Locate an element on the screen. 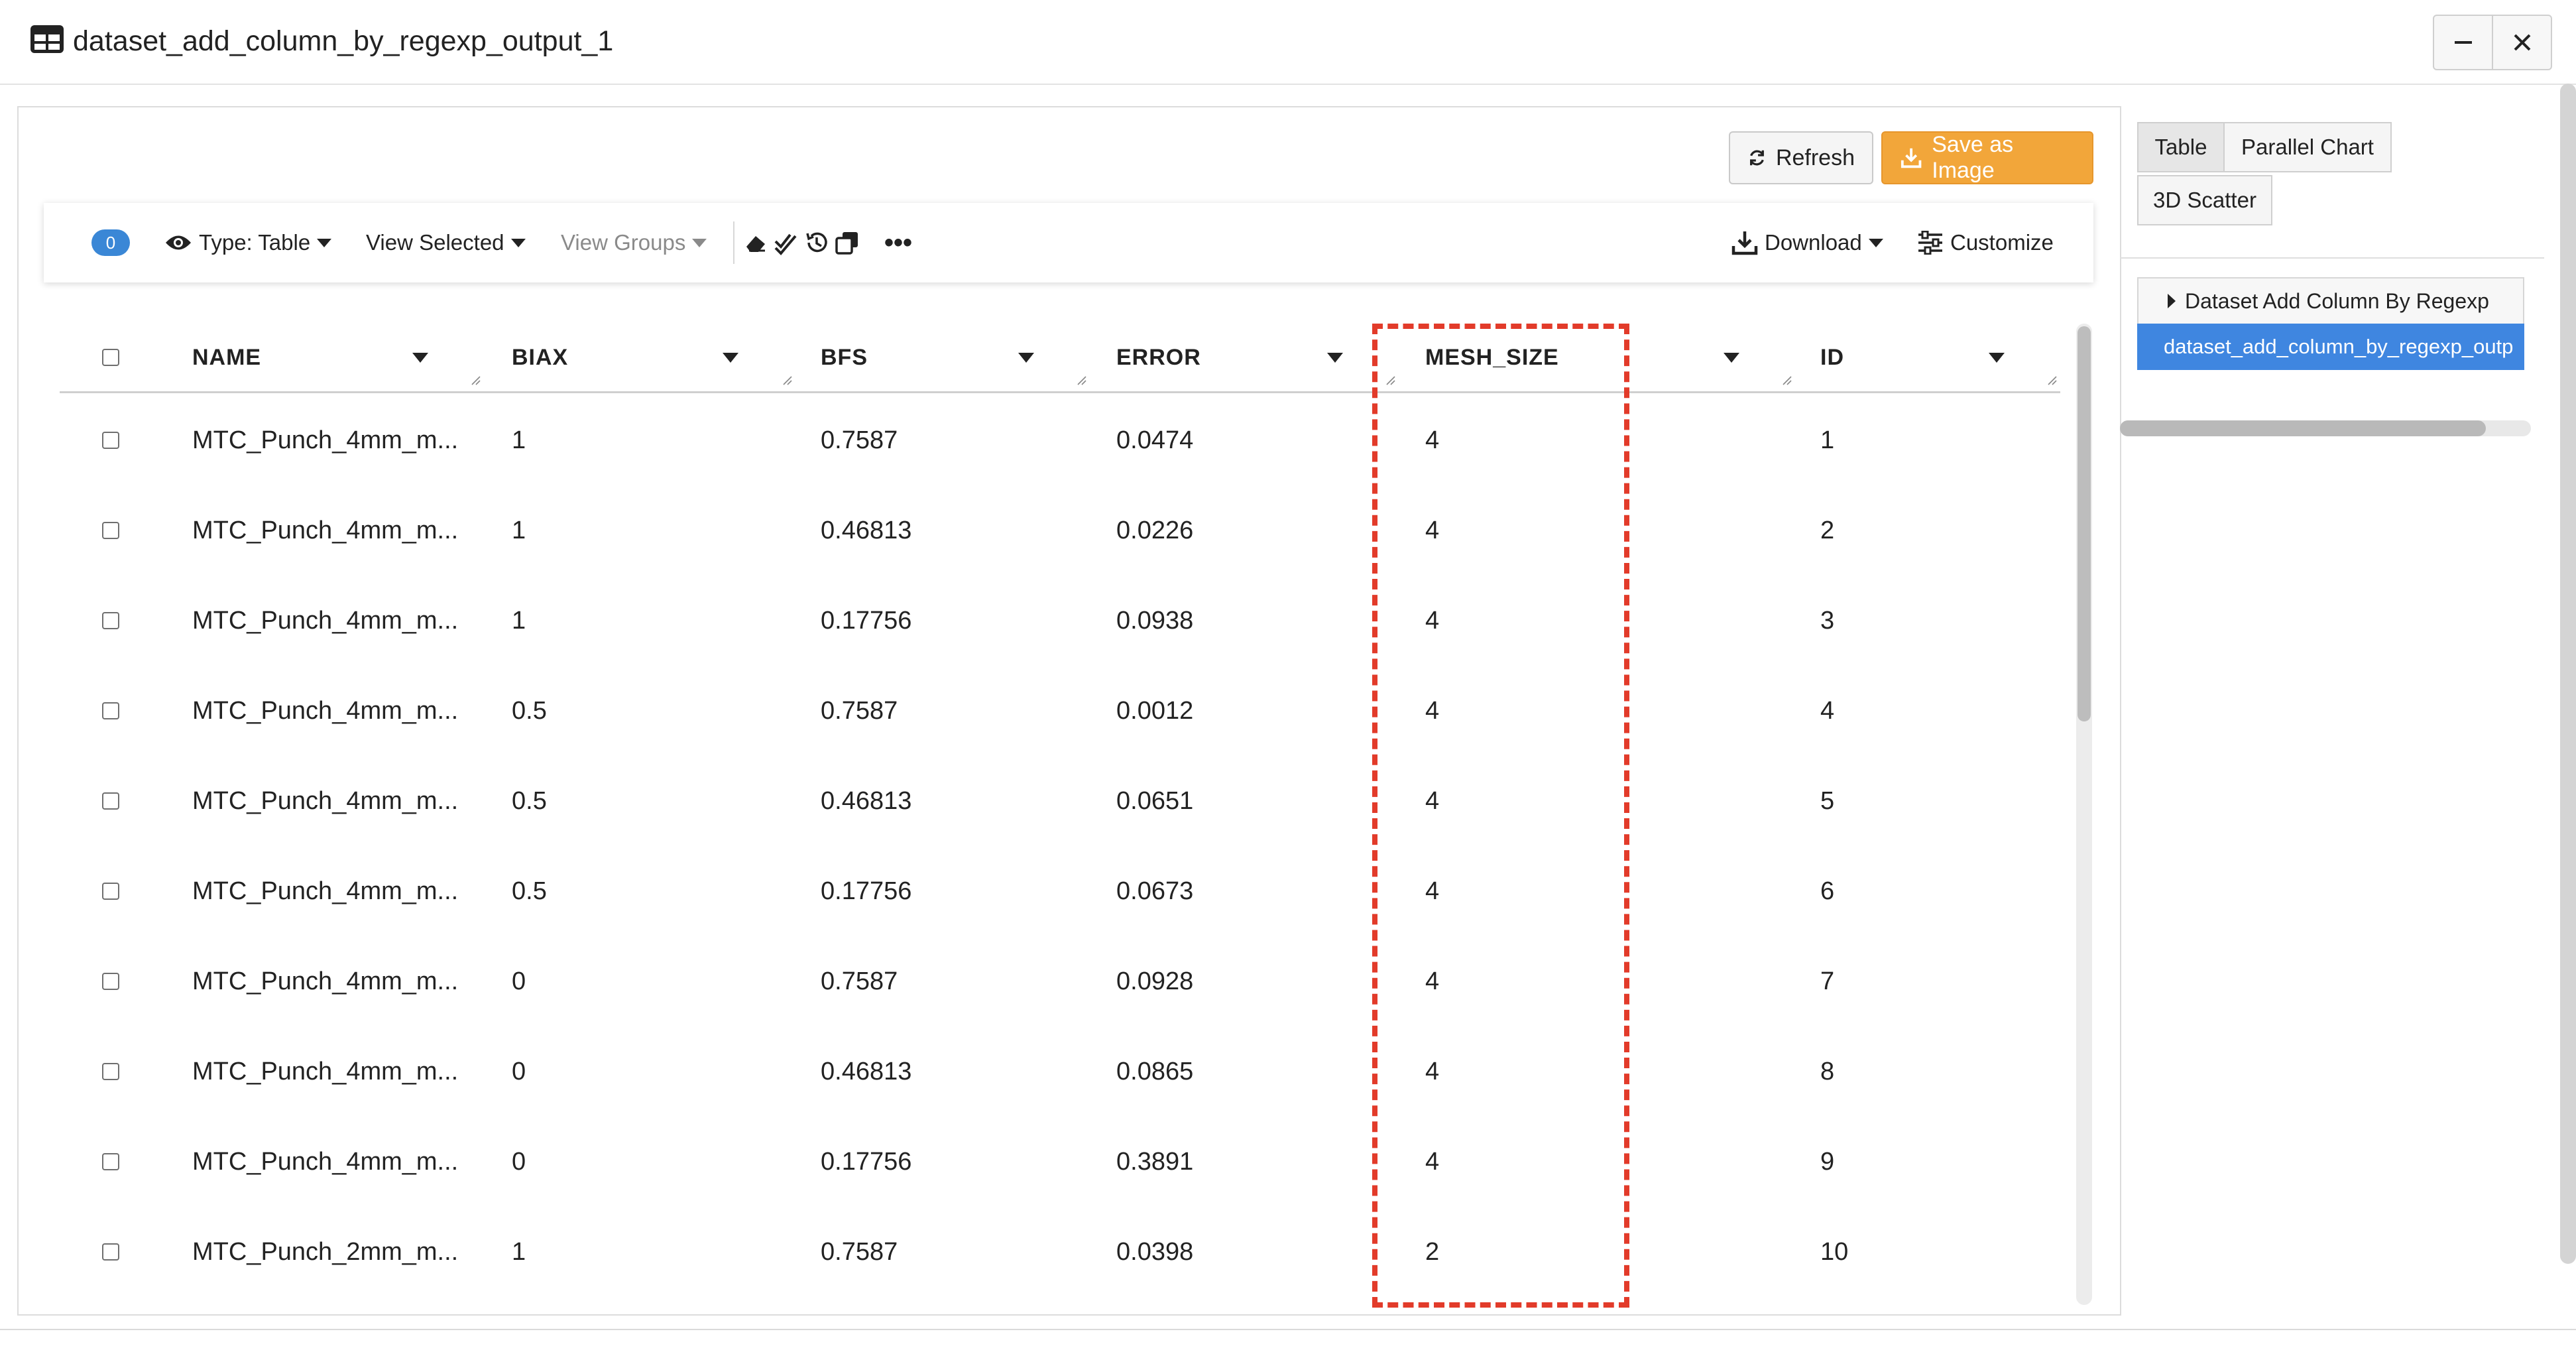 This screenshot has height=1358, width=2576. save-as-image-button: Save as Image is located at coordinates (1987, 157).